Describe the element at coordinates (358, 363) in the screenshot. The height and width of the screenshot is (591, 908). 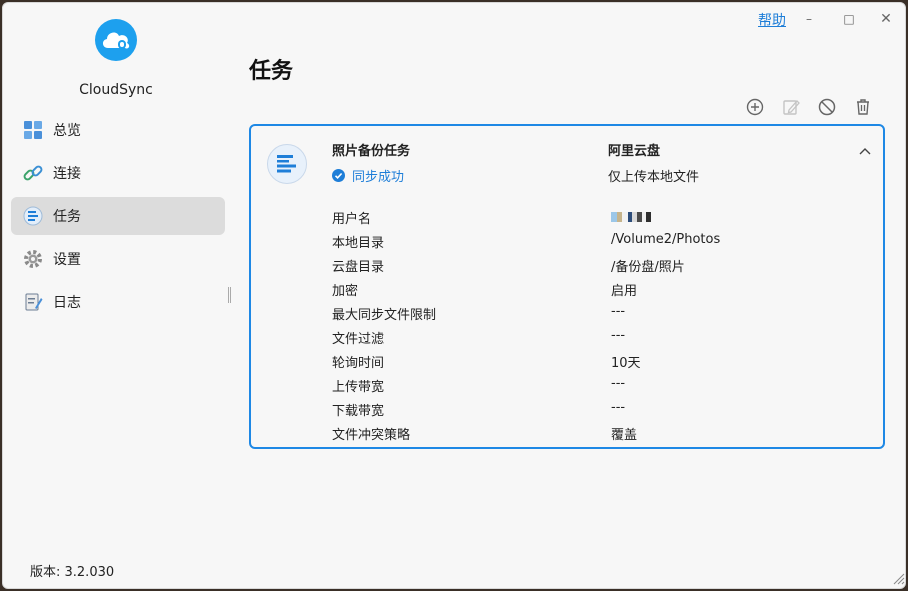
I see `detail-label: 轮询时间` at that location.